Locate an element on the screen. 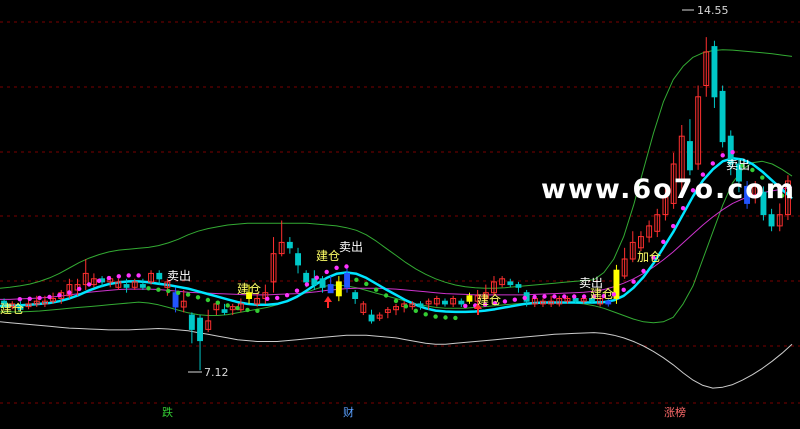 This screenshot has width=800, height=429. bottom-tag-finance: 财 is located at coordinates (348, 412).